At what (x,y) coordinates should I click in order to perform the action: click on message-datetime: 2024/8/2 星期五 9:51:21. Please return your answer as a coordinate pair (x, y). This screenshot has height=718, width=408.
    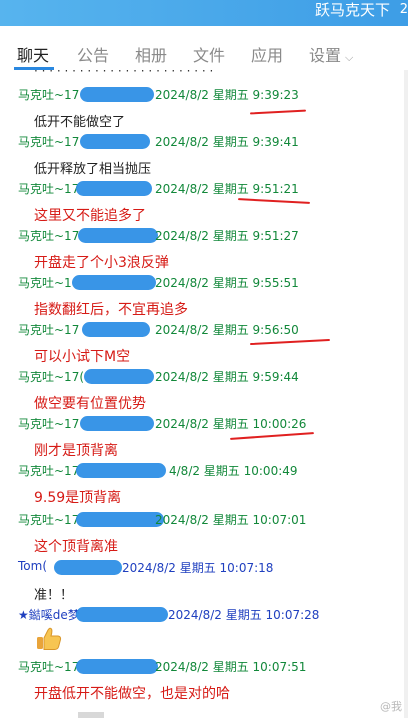
    Looking at the image, I should click on (227, 189).